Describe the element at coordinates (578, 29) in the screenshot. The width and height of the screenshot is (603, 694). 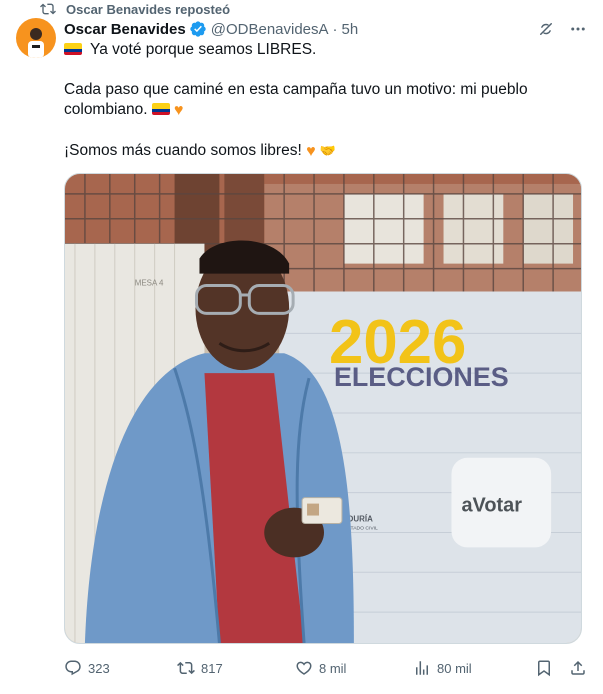
I see `more-options-icon` at that location.